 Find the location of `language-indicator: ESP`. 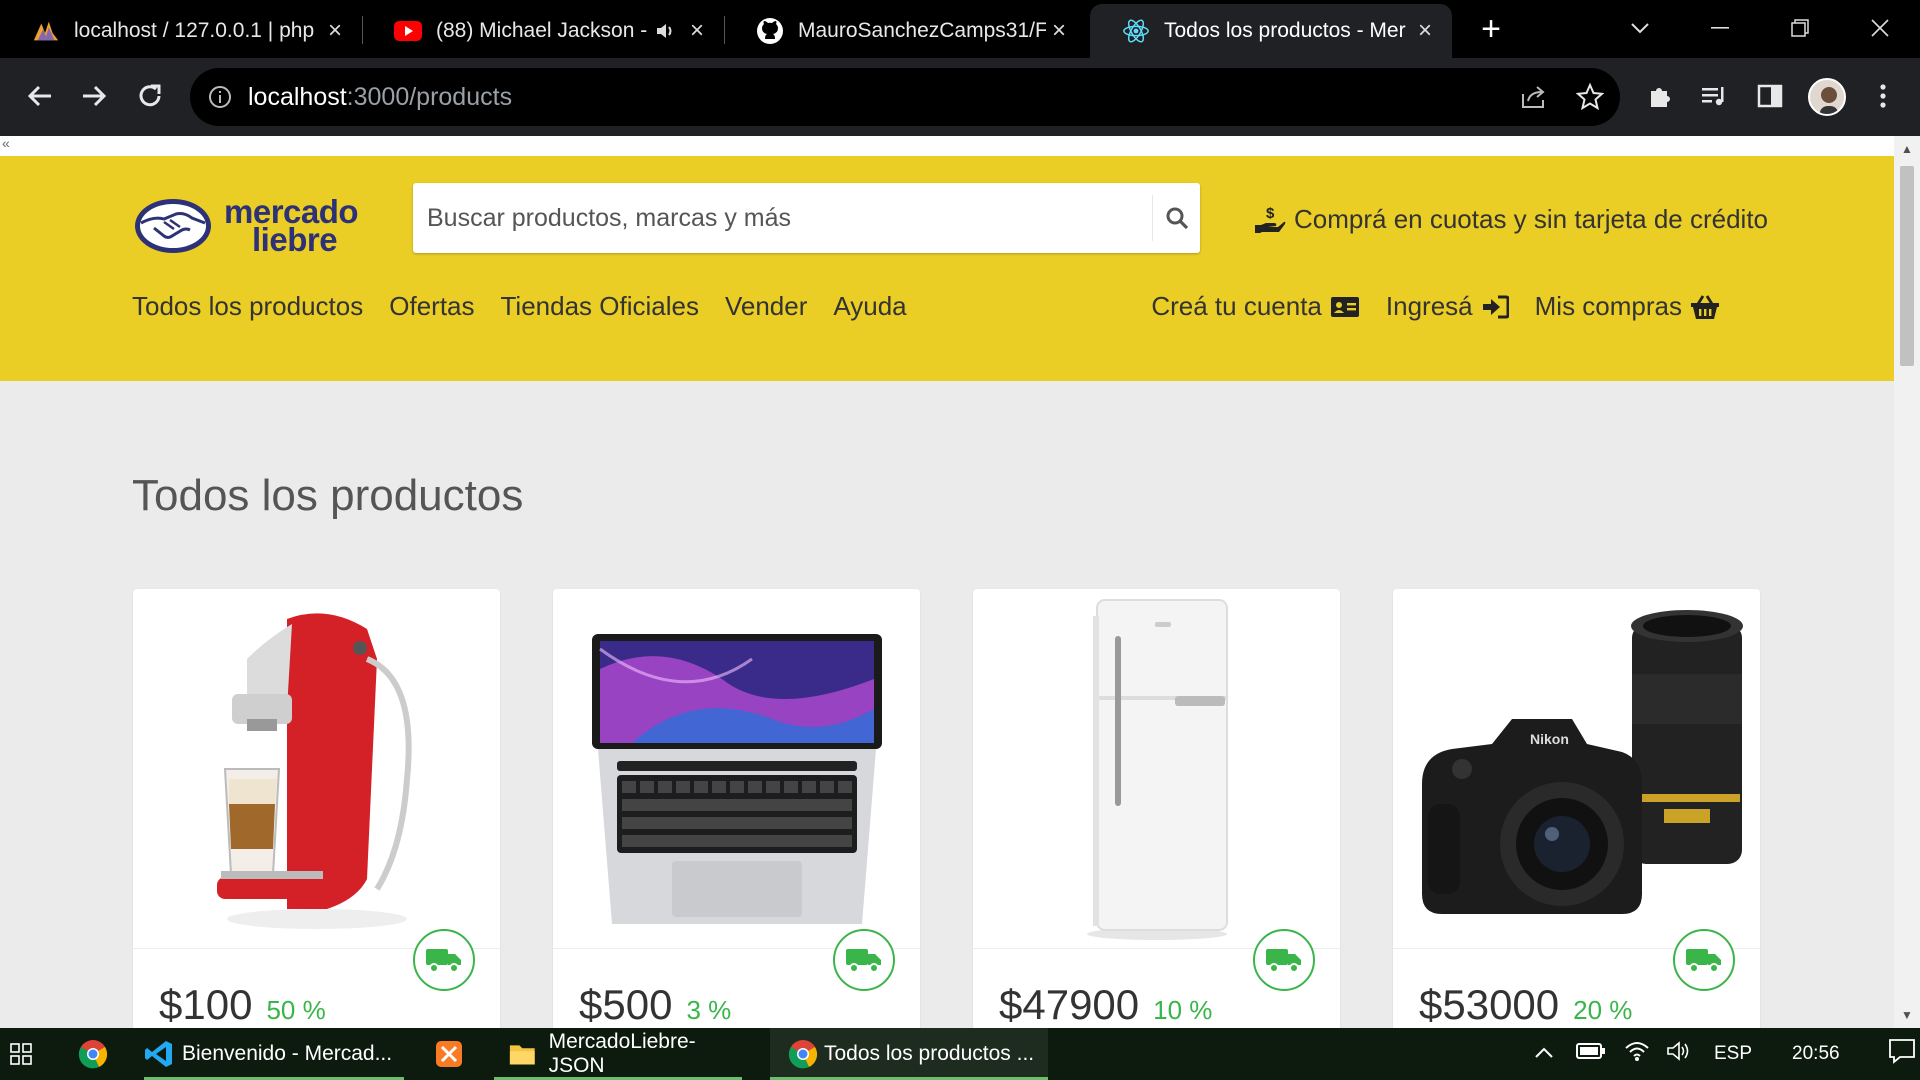

language-indicator: ESP is located at coordinates (1733, 1054).